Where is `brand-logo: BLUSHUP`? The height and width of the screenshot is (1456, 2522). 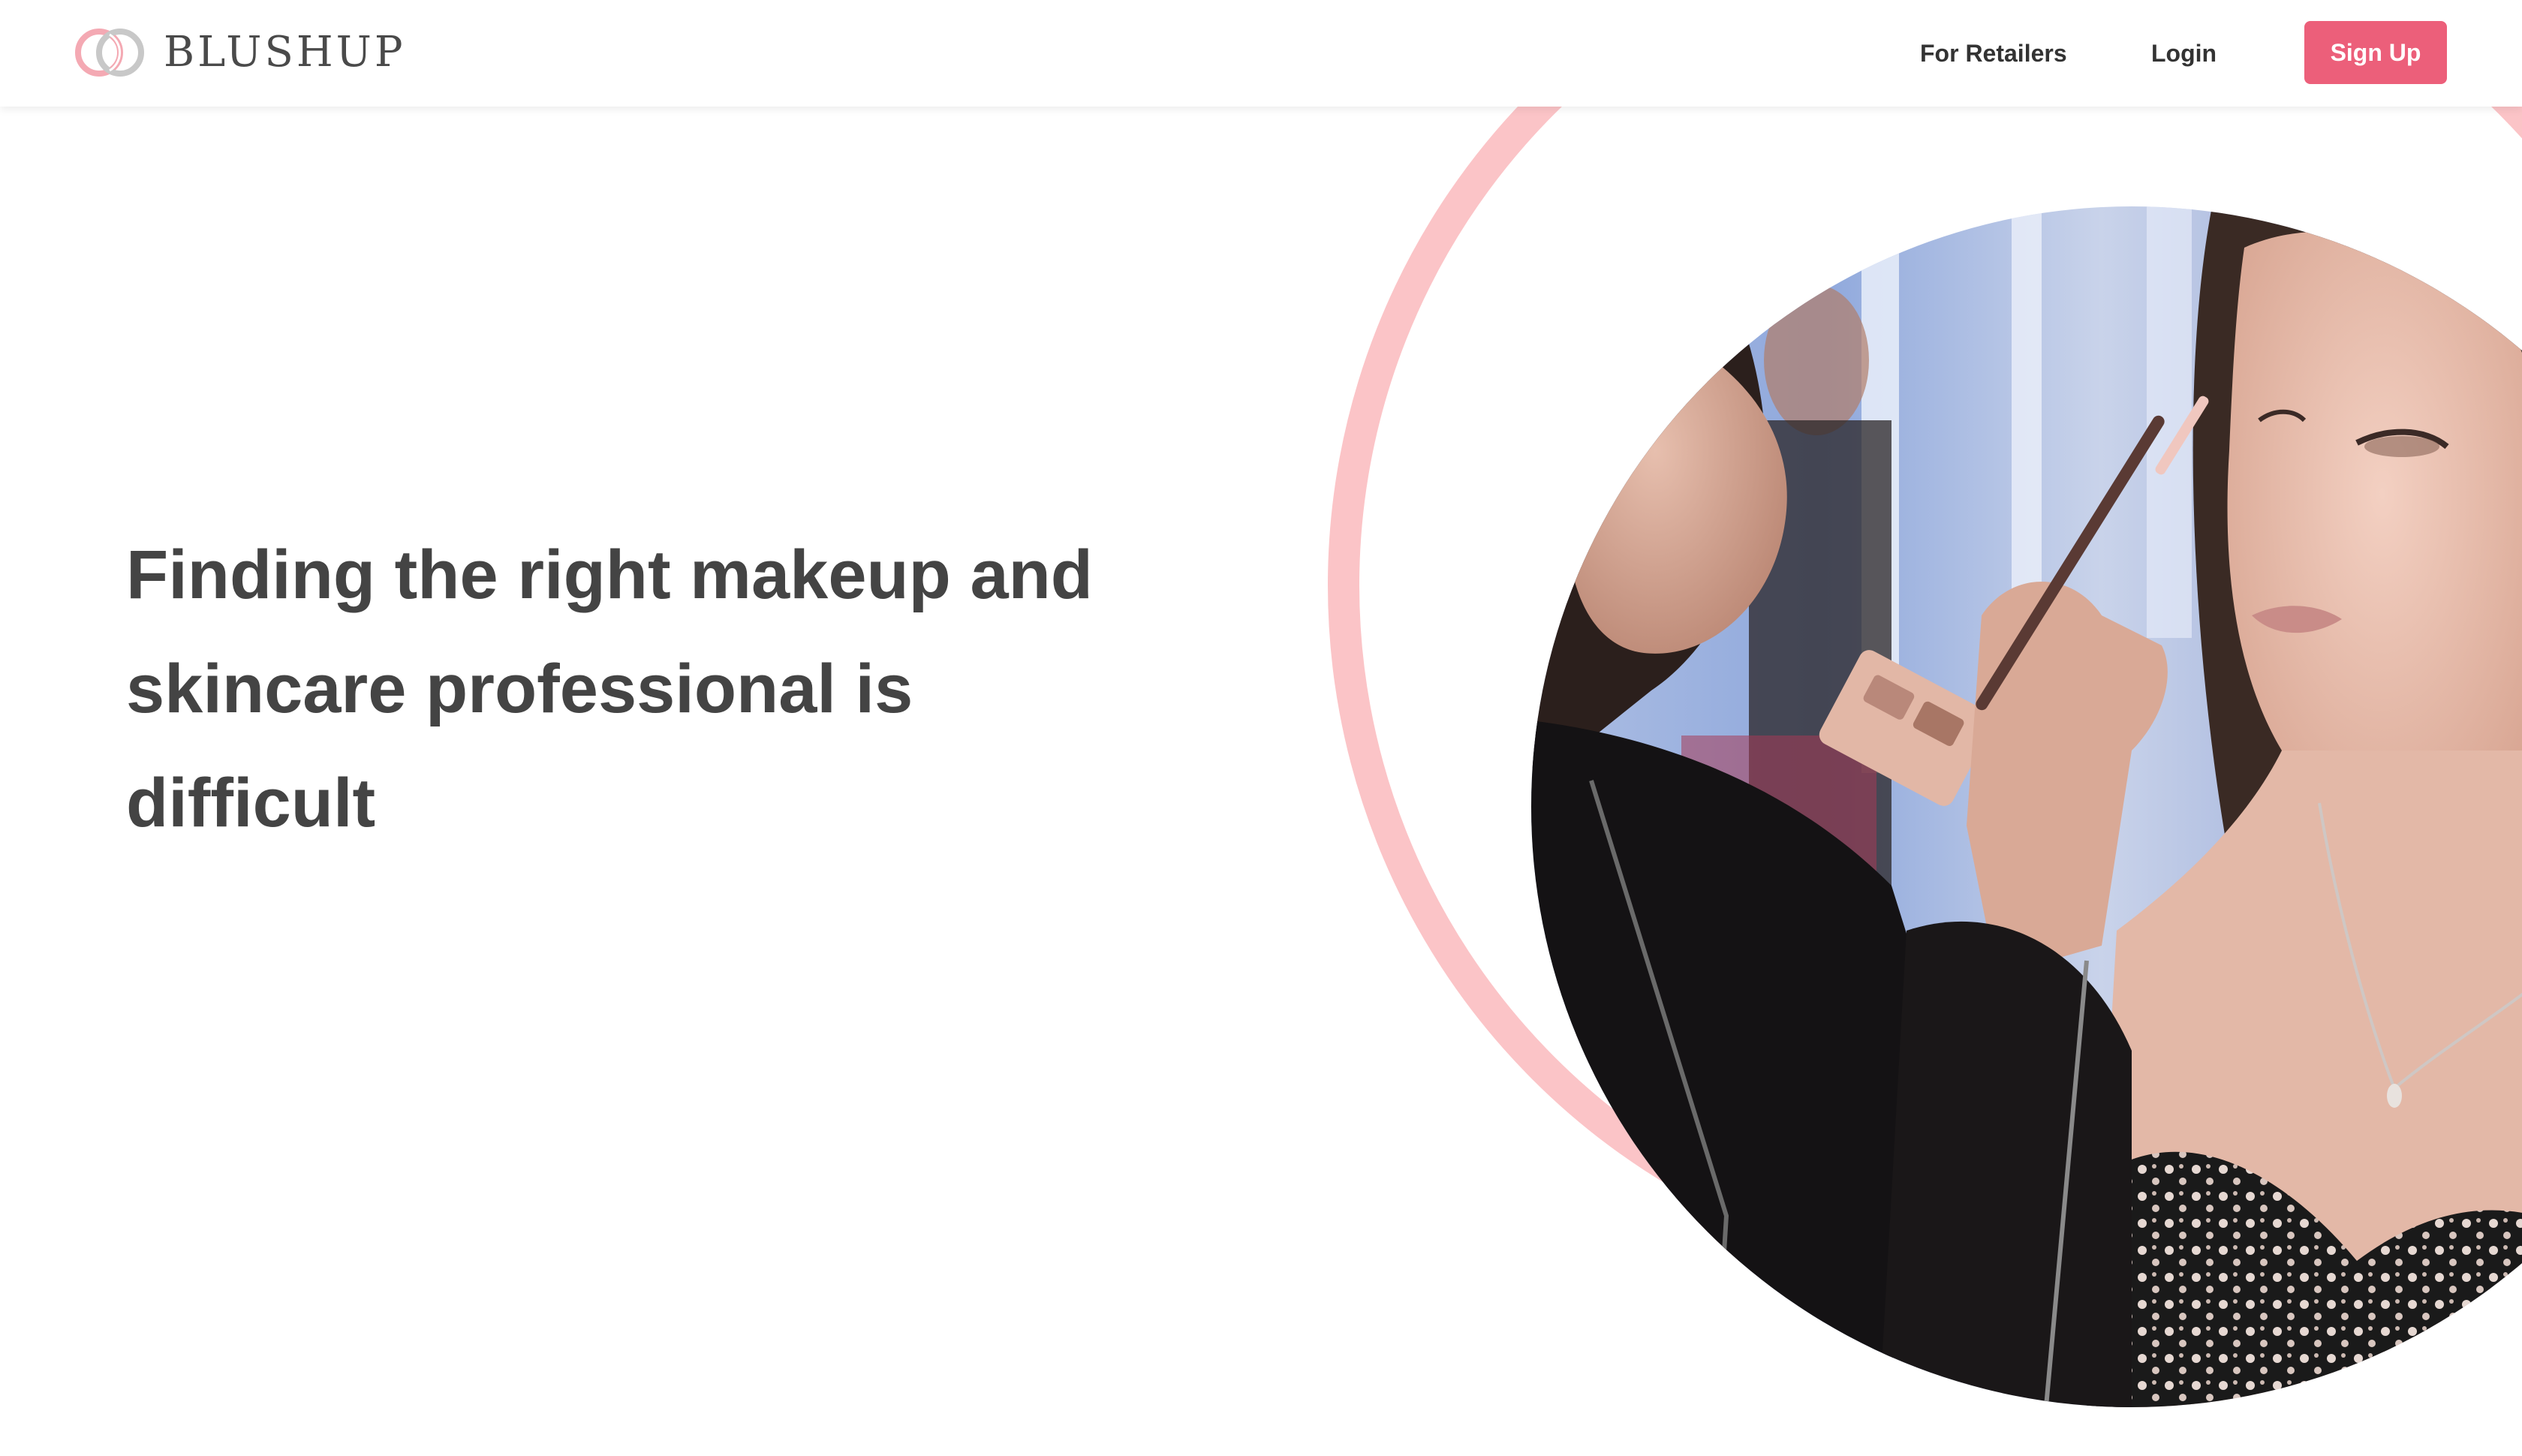 brand-logo: BLUSHUP is located at coordinates (240, 52).